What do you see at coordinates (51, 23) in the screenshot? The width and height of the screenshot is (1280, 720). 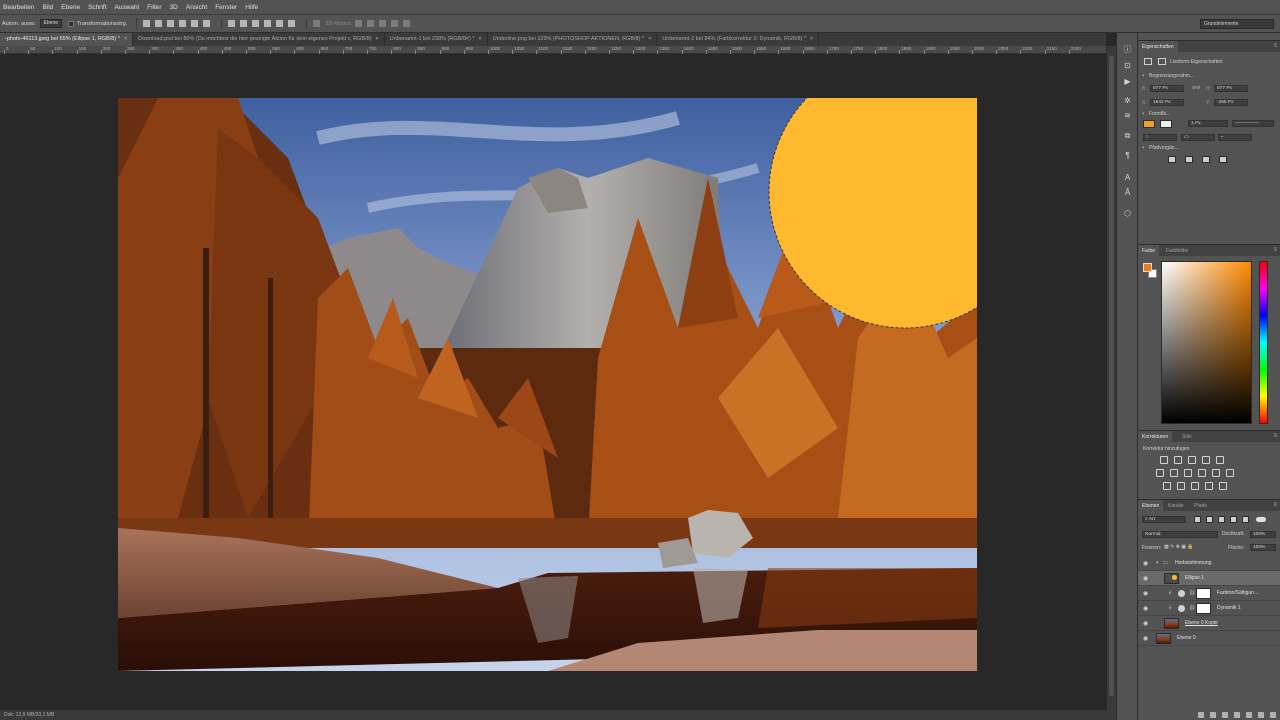 I see `auto-select-dropdown: Ebene` at bounding box center [51, 23].